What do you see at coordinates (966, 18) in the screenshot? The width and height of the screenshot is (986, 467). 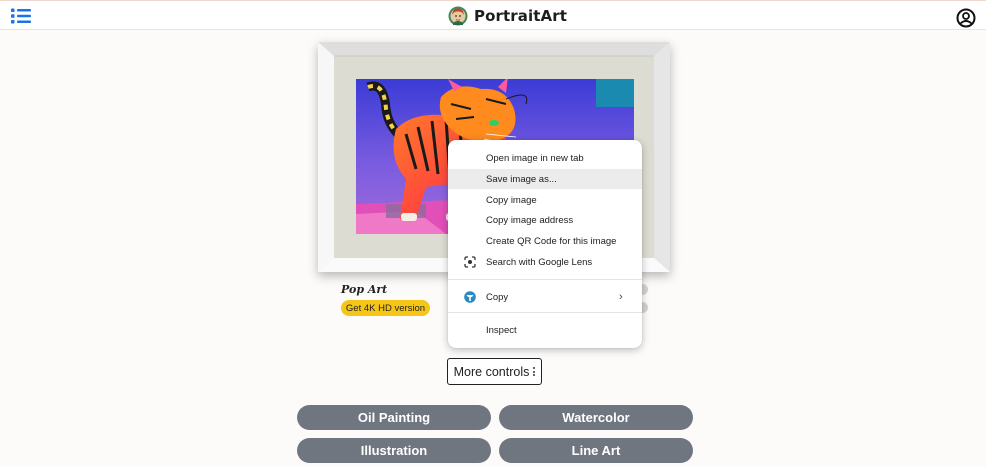 I see `user-circle-icon` at bounding box center [966, 18].